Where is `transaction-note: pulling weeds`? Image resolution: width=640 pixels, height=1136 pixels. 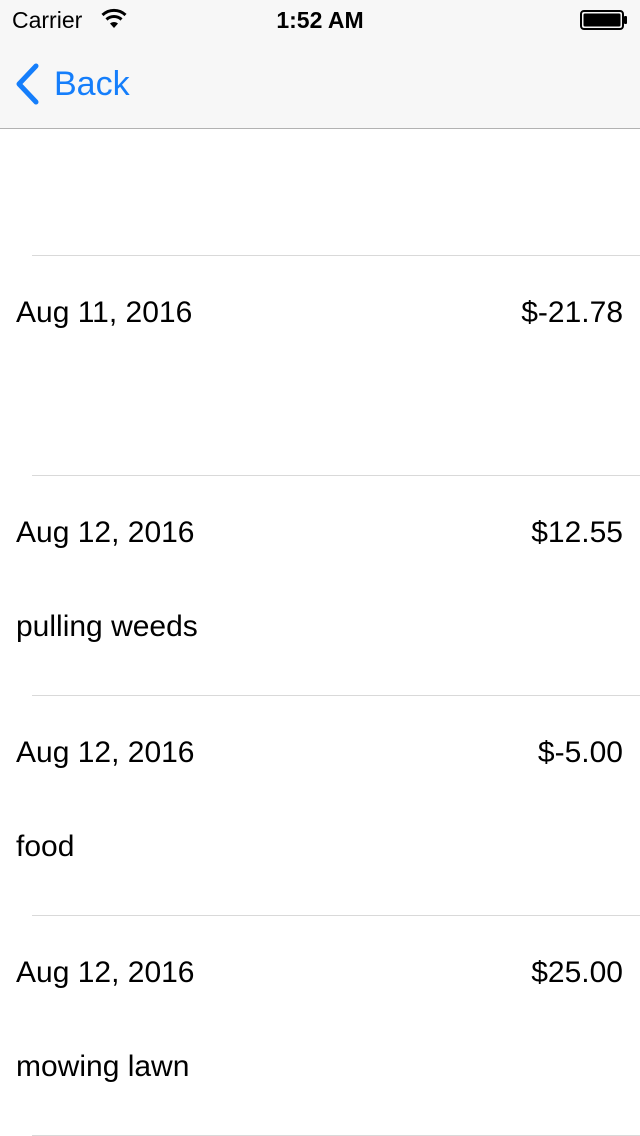
transaction-note: pulling weeds is located at coordinates (107, 626).